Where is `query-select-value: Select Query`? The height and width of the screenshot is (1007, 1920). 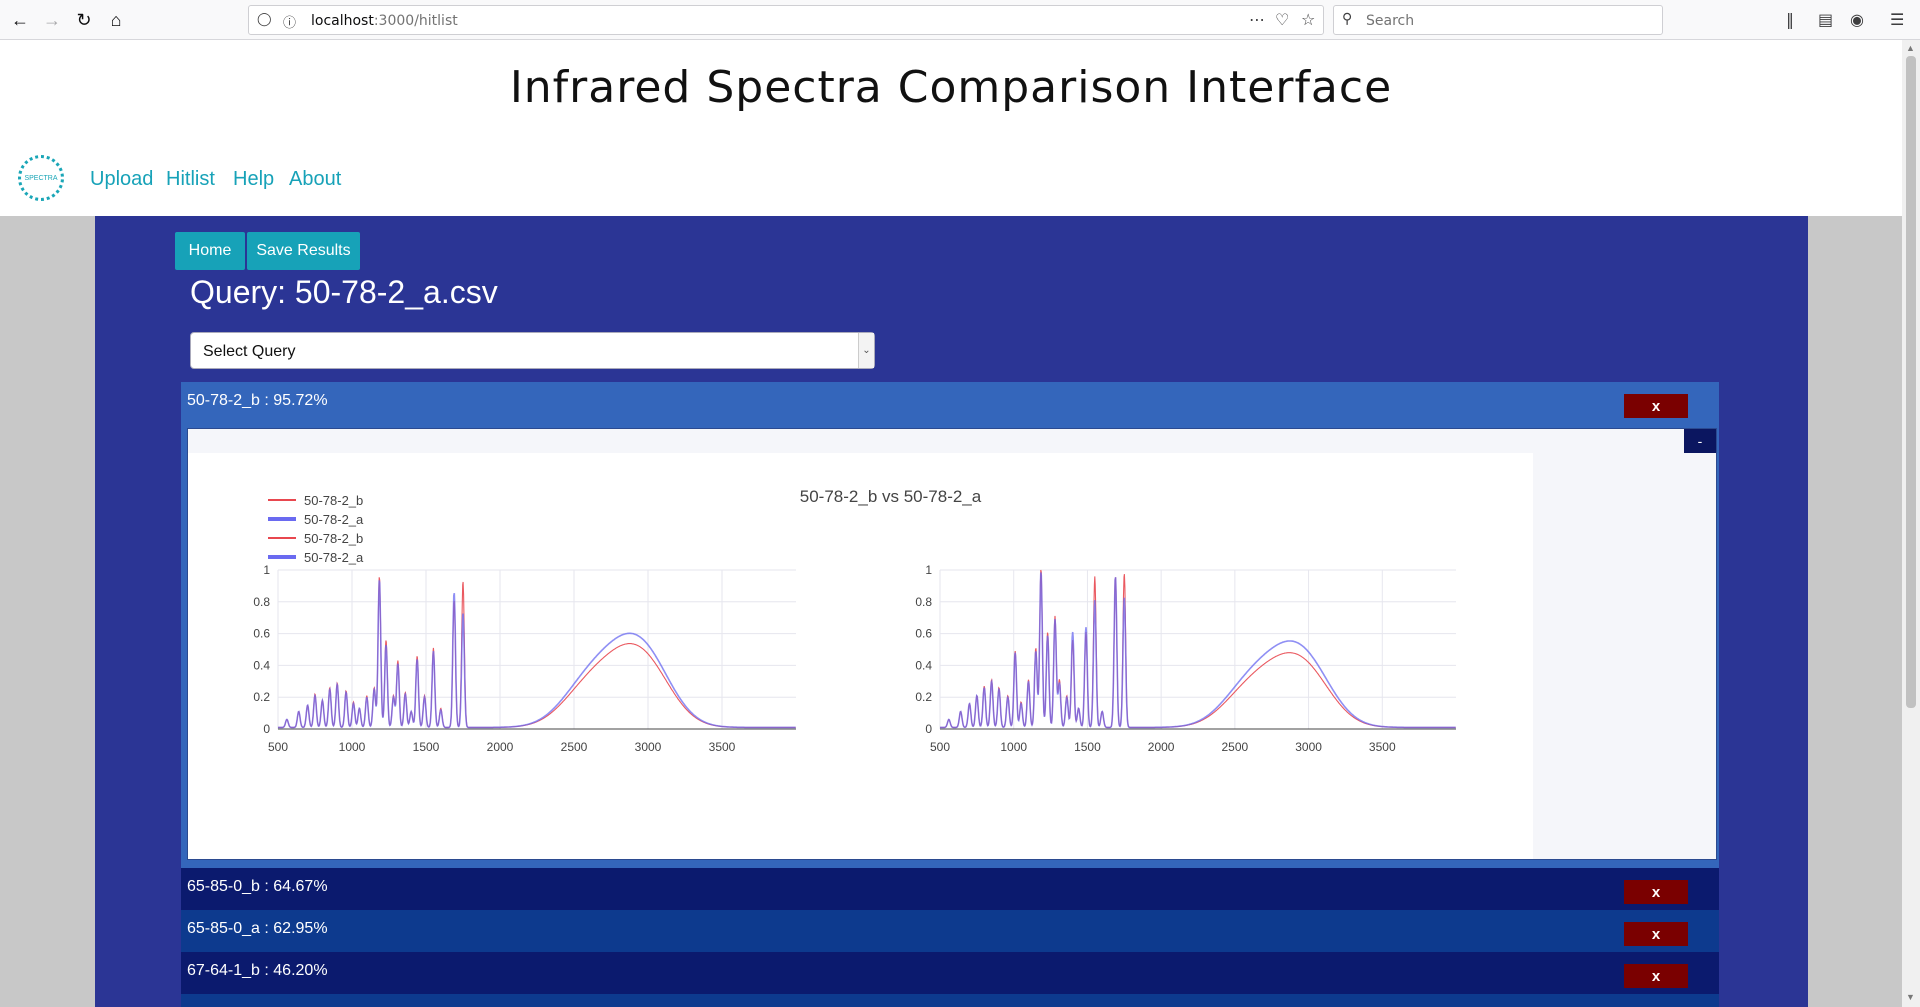 query-select-value: Select Query is located at coordinates (249, 351).